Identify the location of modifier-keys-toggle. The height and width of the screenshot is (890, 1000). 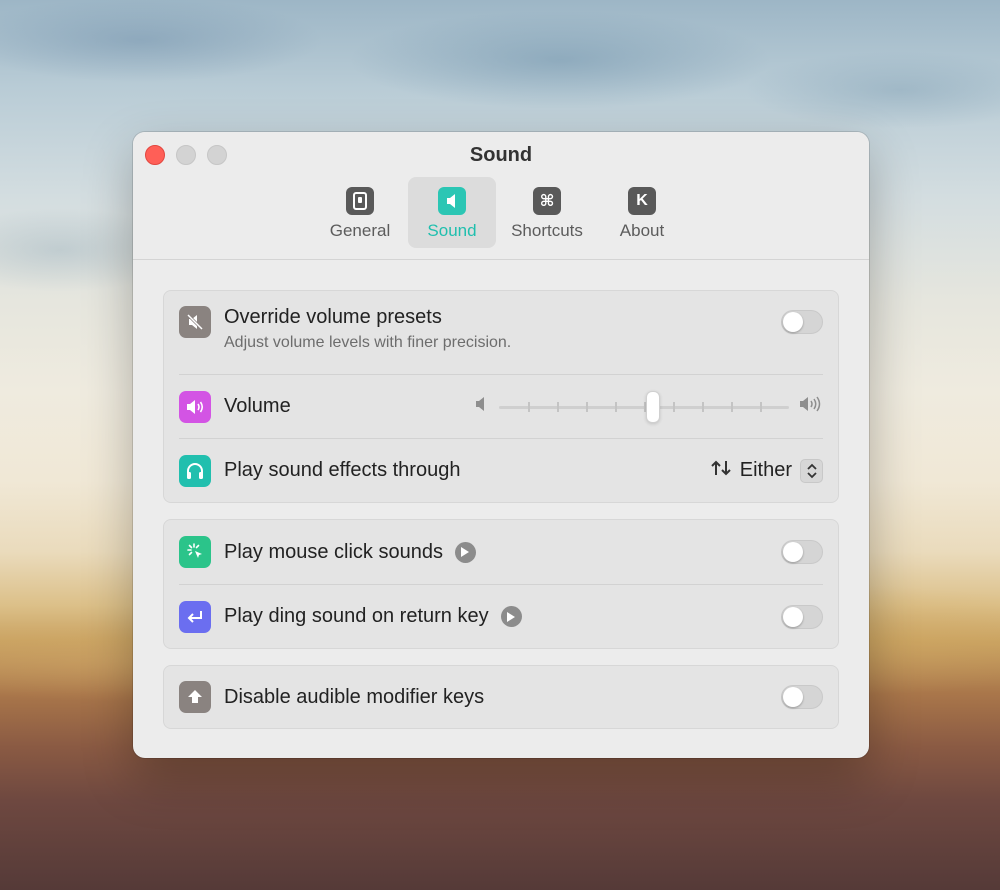
(802, 697).